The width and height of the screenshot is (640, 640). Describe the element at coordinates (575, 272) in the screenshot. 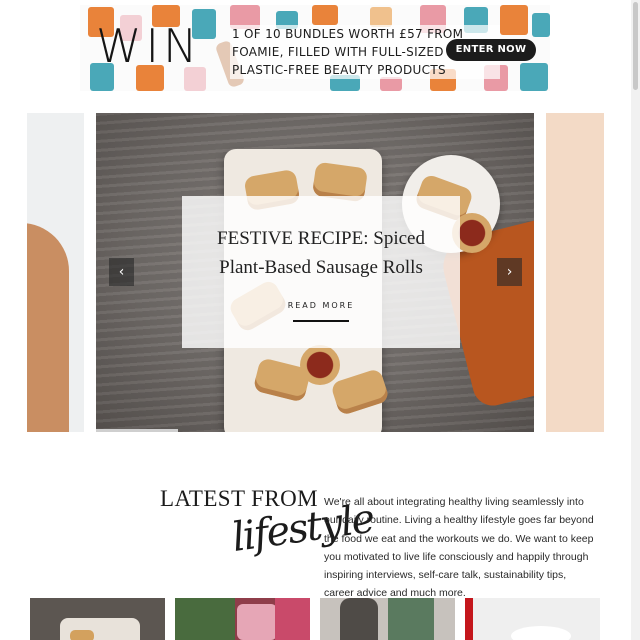

I see `carousel-next-slide-peek` at that location.